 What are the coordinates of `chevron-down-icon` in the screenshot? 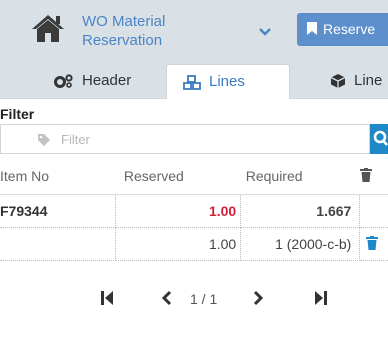 It's located at (265, 30).